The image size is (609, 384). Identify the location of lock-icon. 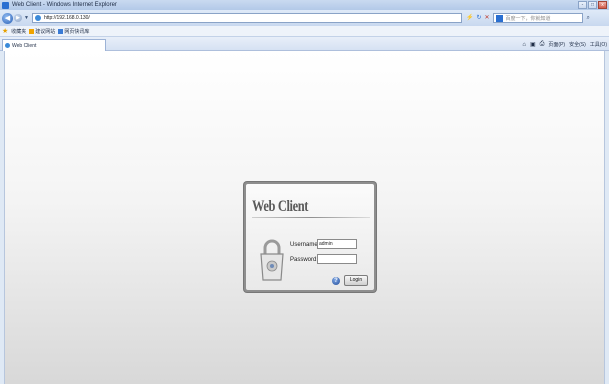
(272, 260).